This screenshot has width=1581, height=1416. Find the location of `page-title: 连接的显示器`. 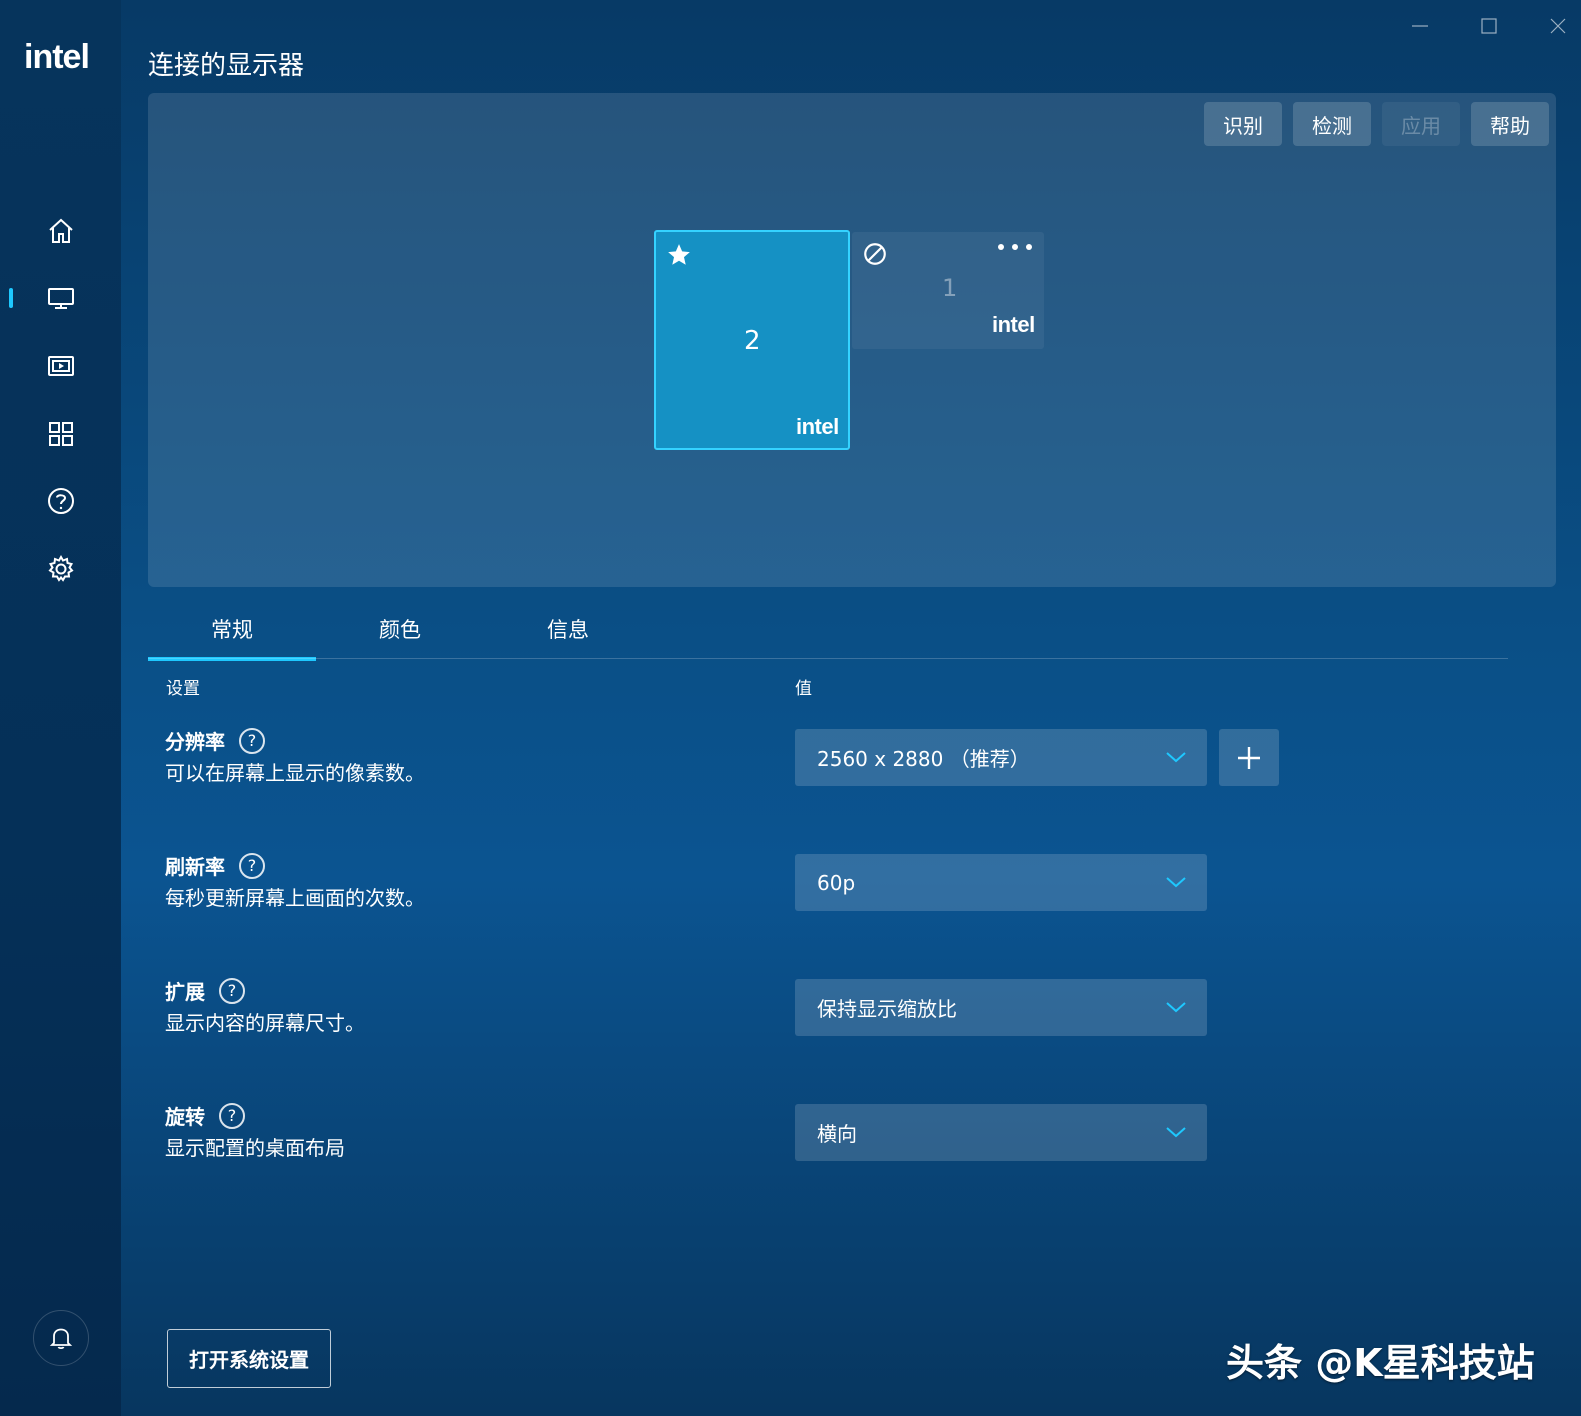

page-title: 连接的显示器 is located at coordinates (226, 66).